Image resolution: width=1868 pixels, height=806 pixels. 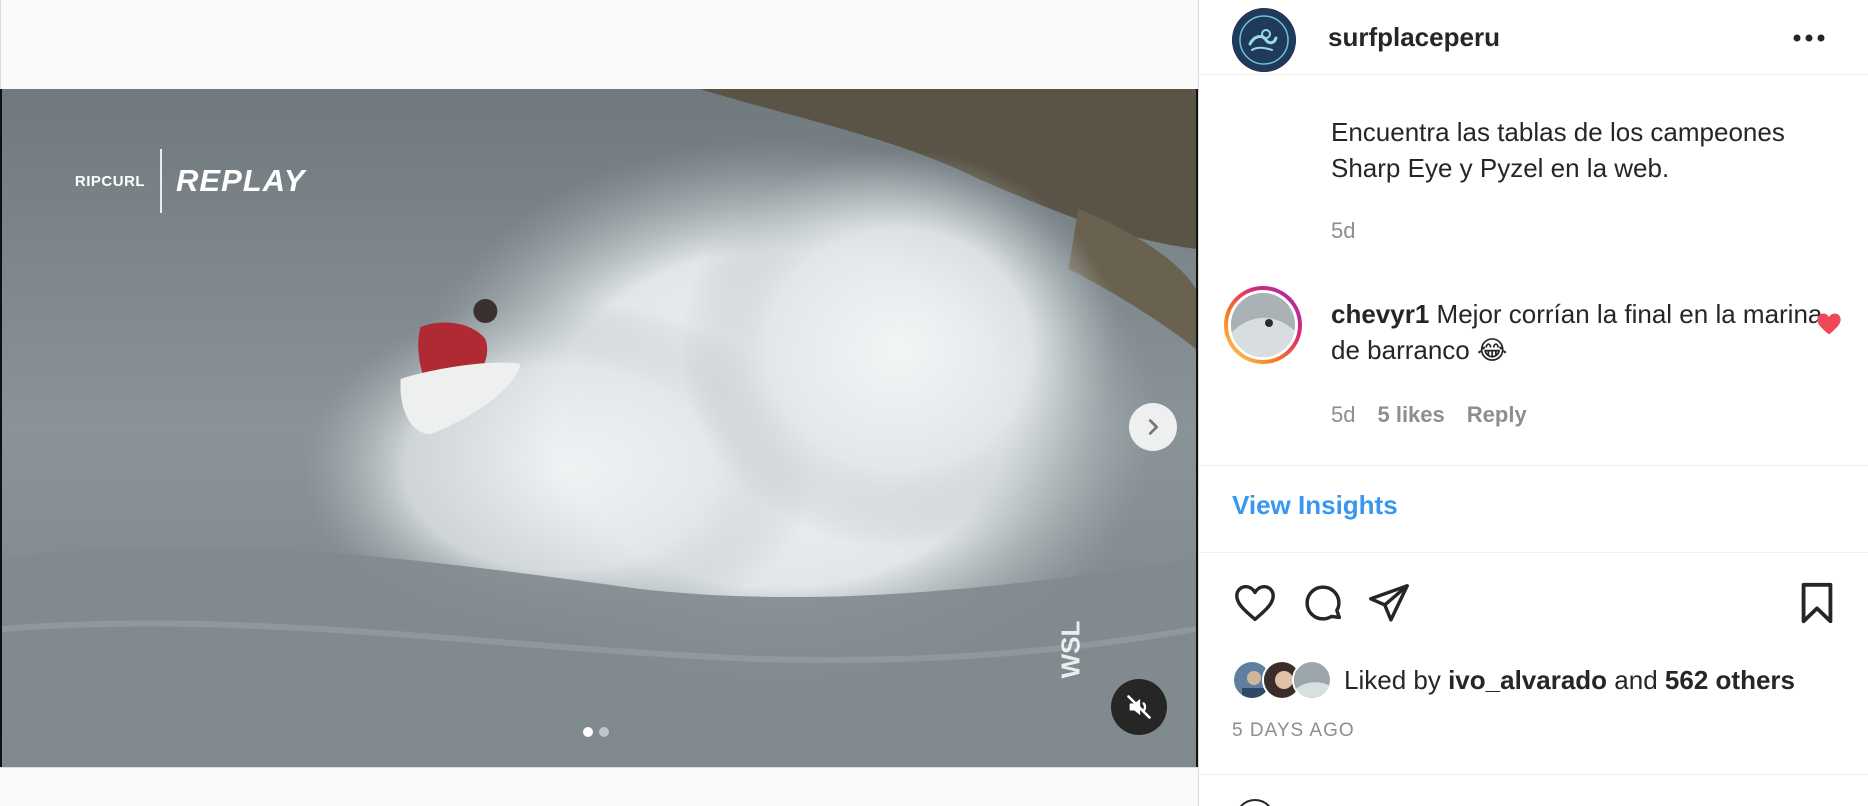 What do you see at coordinates (110, 181) in the screenshot?
I see `ripcurl-logo: RIPCURL` at bounding box center [110, 181].